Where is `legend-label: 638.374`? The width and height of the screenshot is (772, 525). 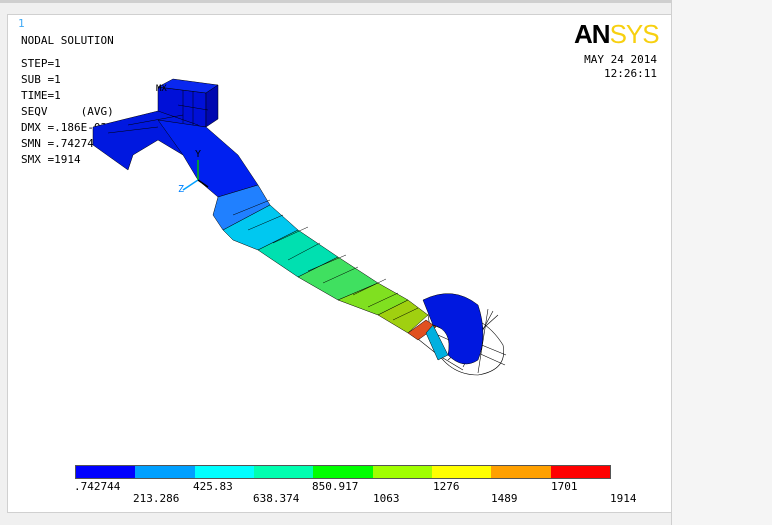 legend-label: 638.374 is located at coordinates (276, 498).